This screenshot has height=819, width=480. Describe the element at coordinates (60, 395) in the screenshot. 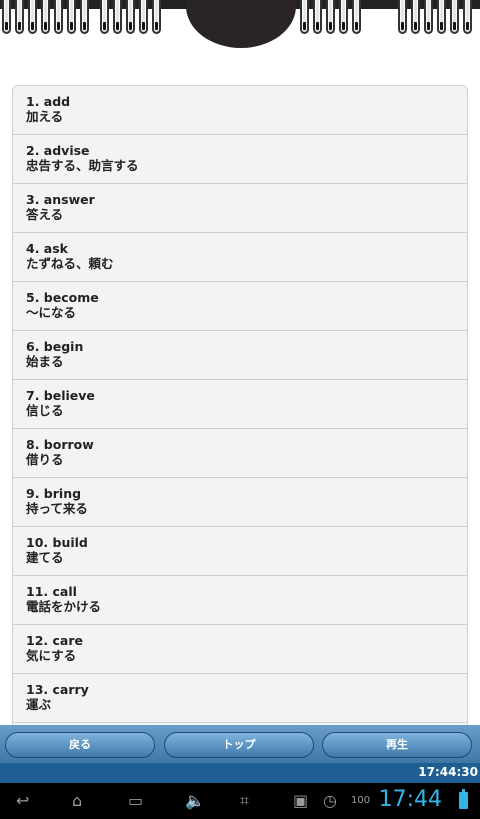

I see `word-english: 7. believe` at that location.